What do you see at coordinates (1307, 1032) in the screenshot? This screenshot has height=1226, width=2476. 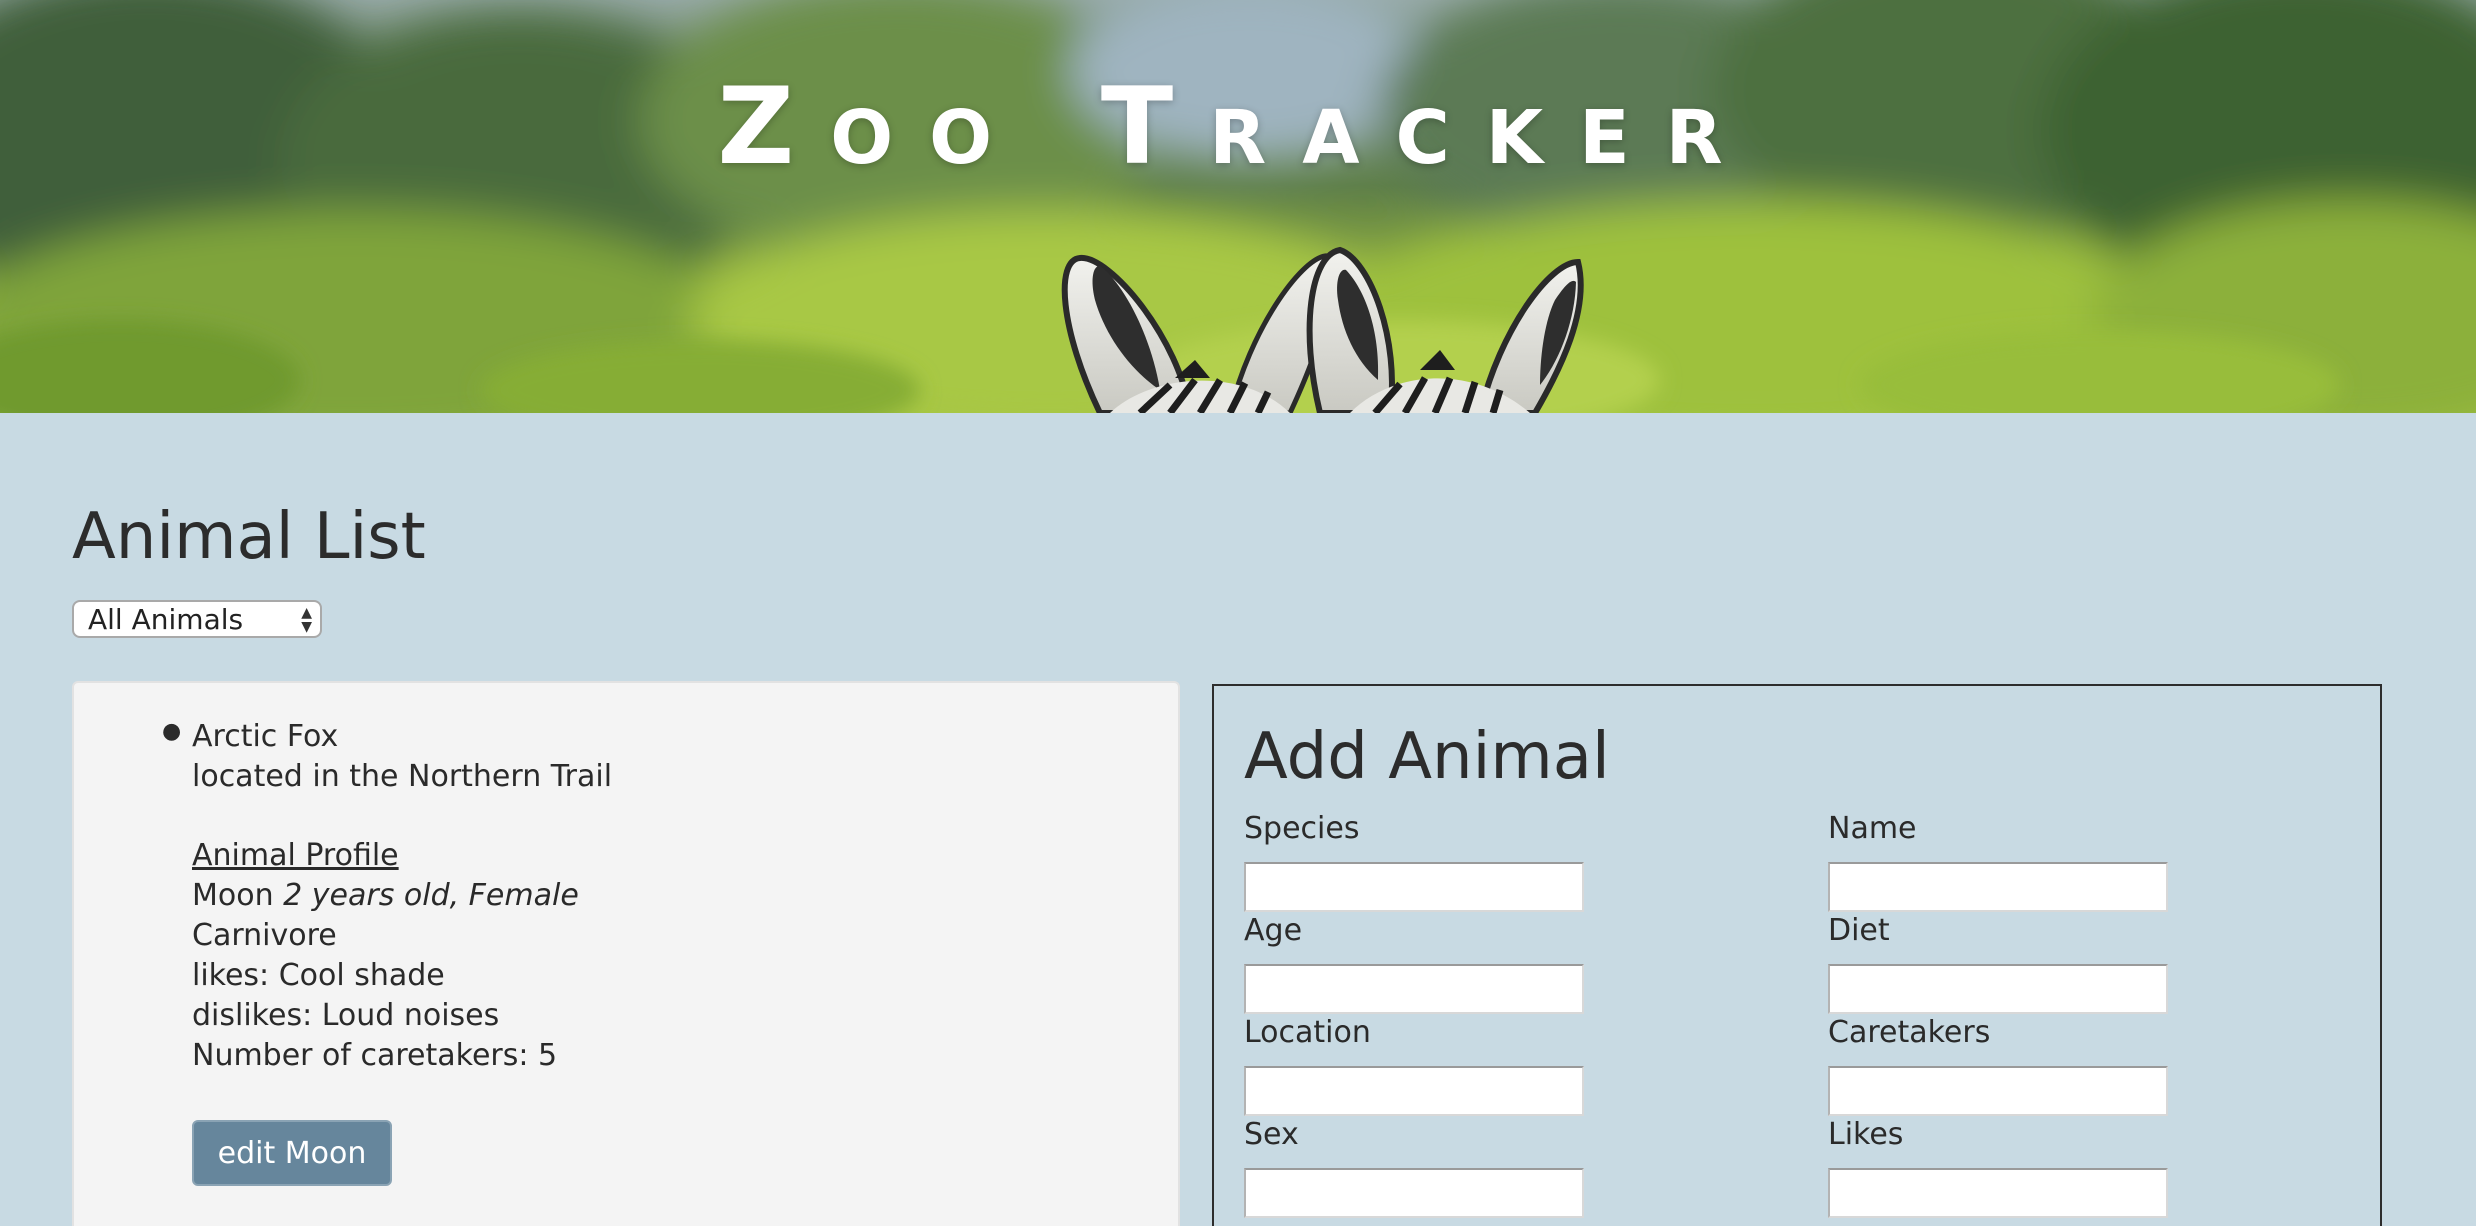 I see `location-label: Location` at bounding box center [1307, 1032].